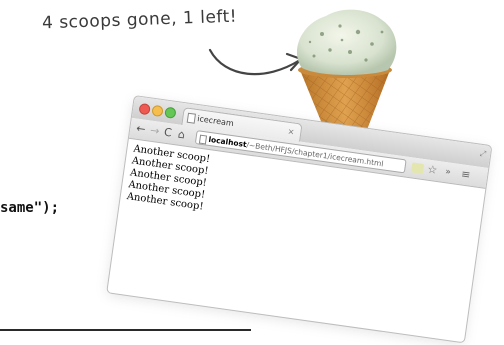 The width and height of the screenshot is (504, 345). Describe the element at coordinates (154, 131) in the screenshot. I see `forward-button: →` at that location.